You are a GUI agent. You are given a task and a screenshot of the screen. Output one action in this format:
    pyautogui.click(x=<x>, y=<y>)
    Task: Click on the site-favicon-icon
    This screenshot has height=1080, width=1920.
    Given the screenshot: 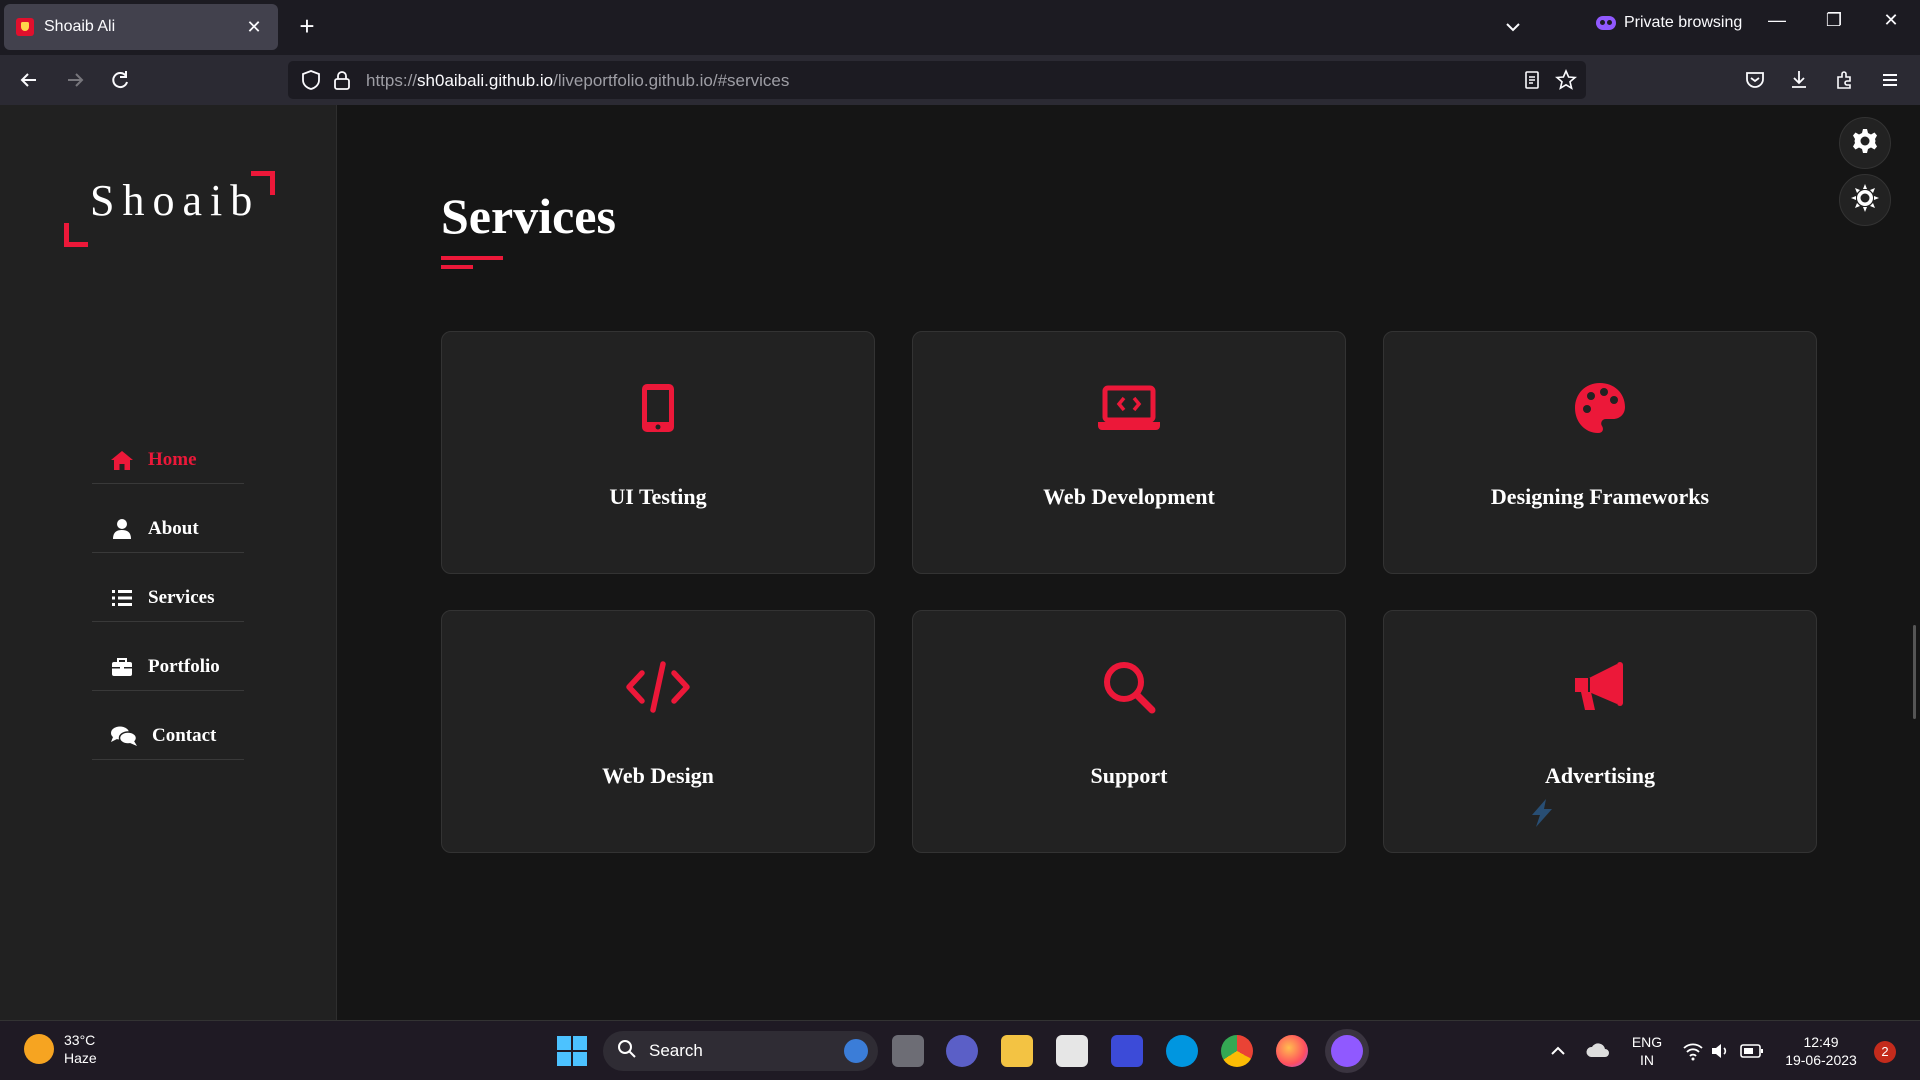 What is the action you would take?
    pyautogui.click(x=25, y=27)
    